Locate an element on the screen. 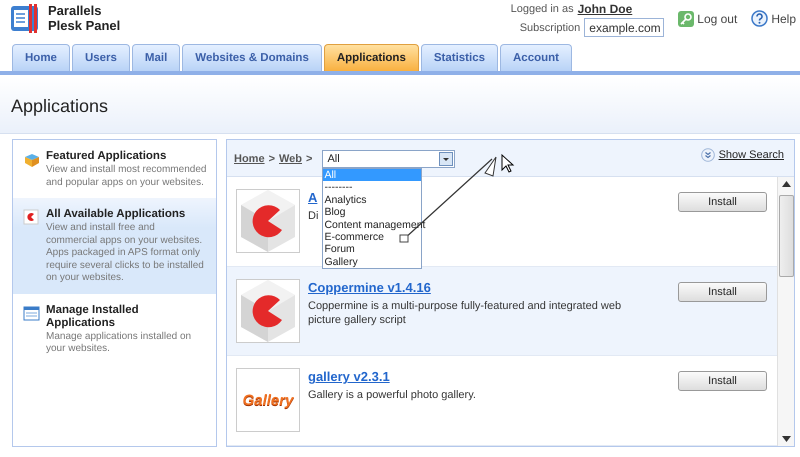 The width and height of the screenshot is (800, 457). app-description: Coppermine is a multi-purpose fully-featured and integrated web picture gallery script is located at coordinates (465, 312).